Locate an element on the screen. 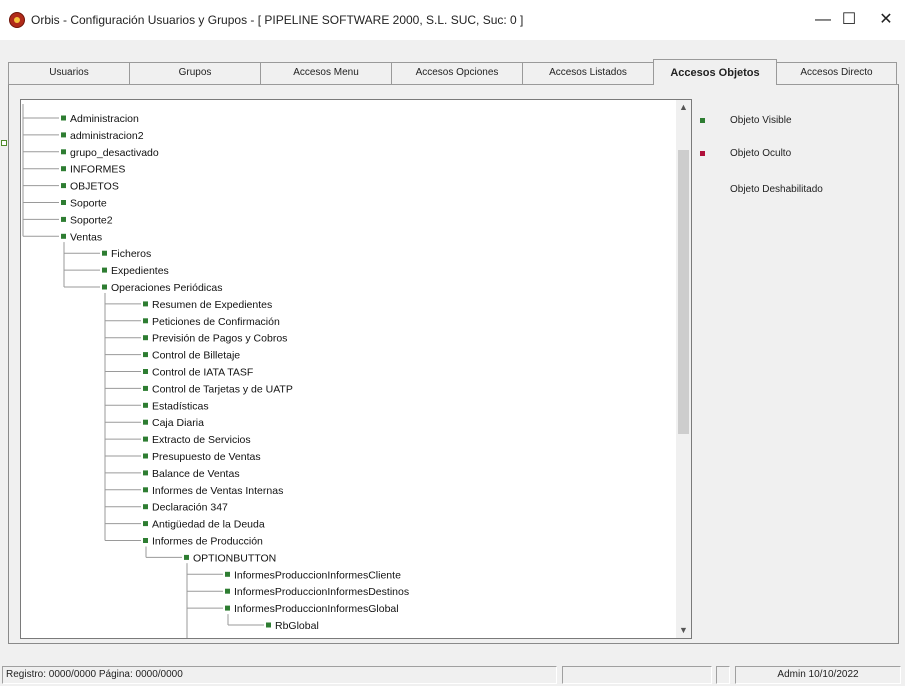 The width and height of the screenshot is (905, 686). legend-hidden-label: Objeto Oculto is located at coordinates (761, 153).